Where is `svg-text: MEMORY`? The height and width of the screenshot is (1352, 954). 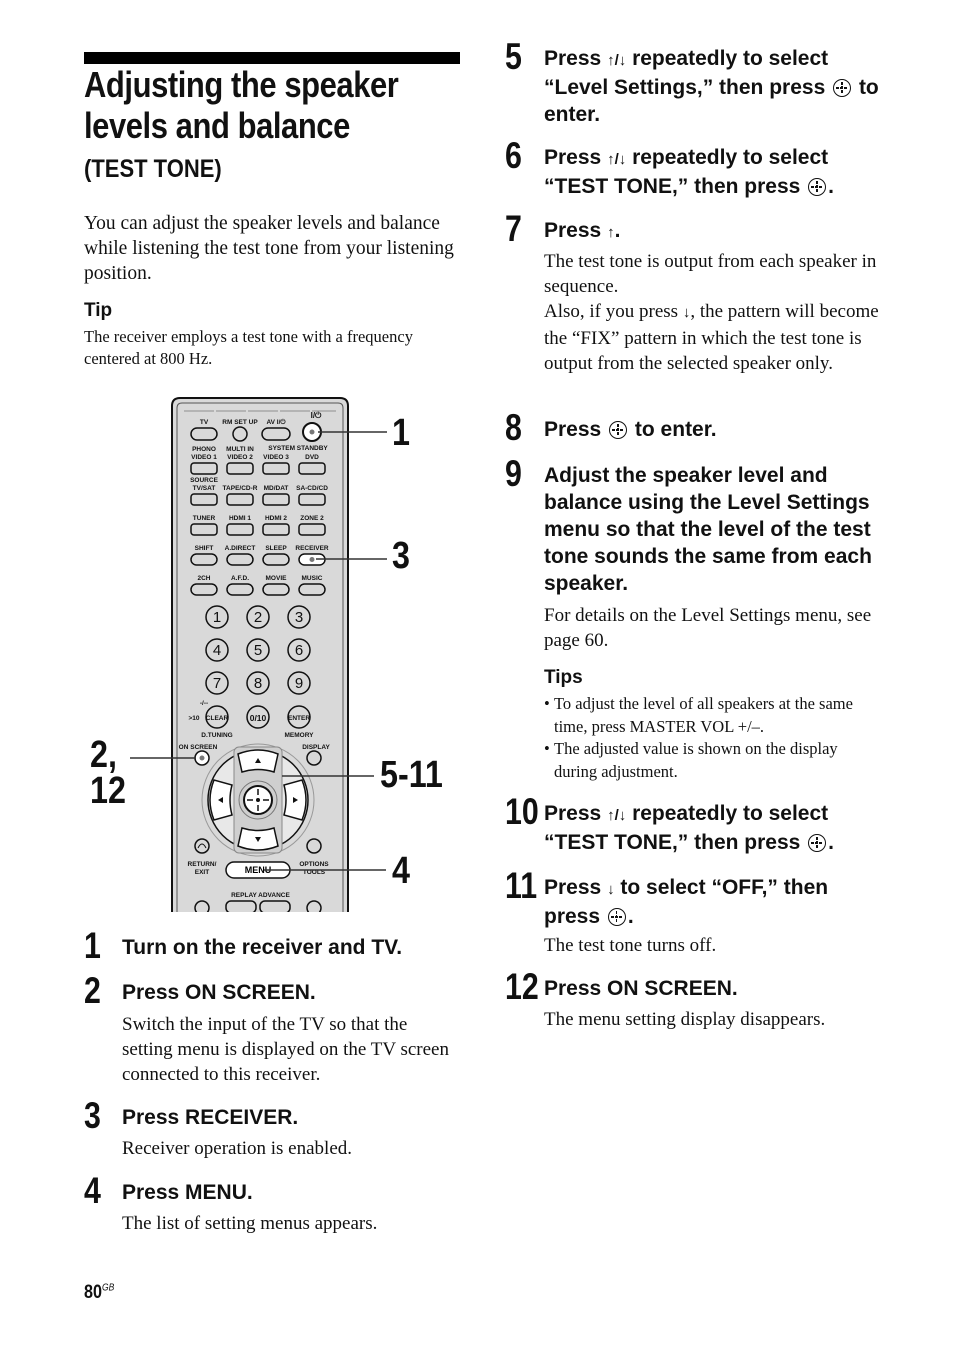
svg-text: MEMORY is located at coordinates (299, 735).